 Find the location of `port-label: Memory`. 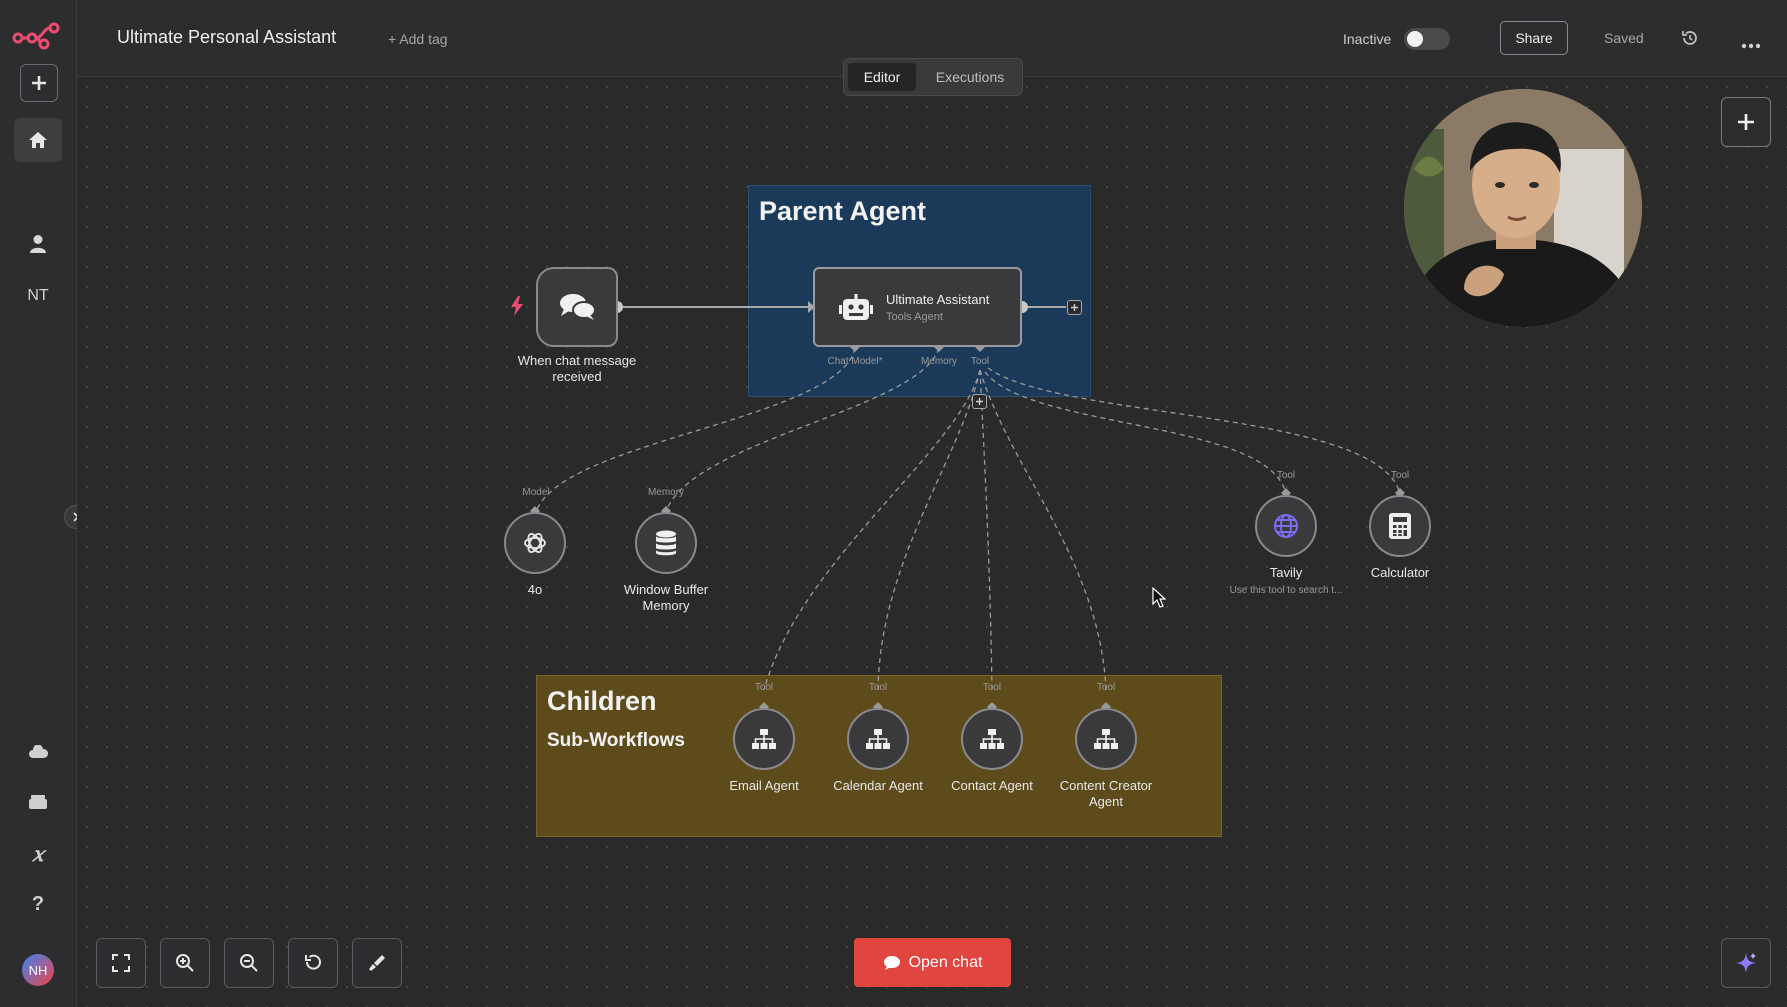

port-label: Memory is located at coordinates (666, 492).